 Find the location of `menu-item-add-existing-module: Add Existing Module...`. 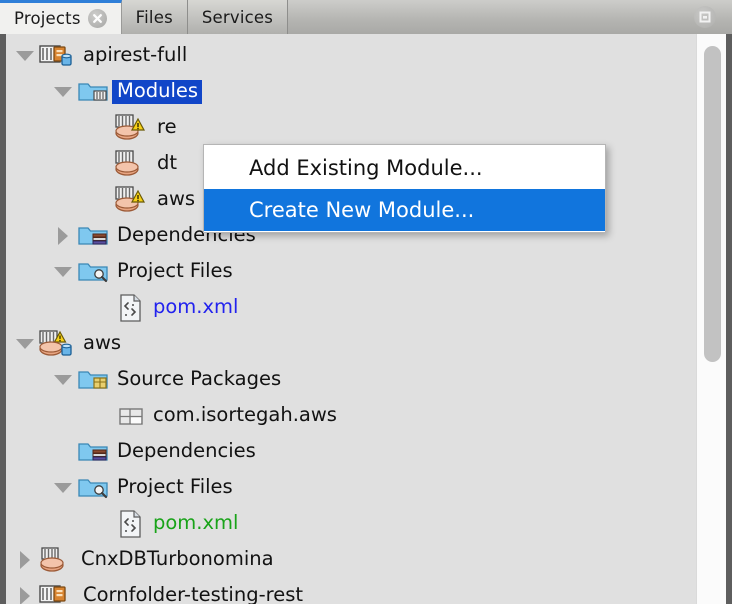

menu-item-add-existing-module: Add Existing Module... is located at coordinates (404, 168).